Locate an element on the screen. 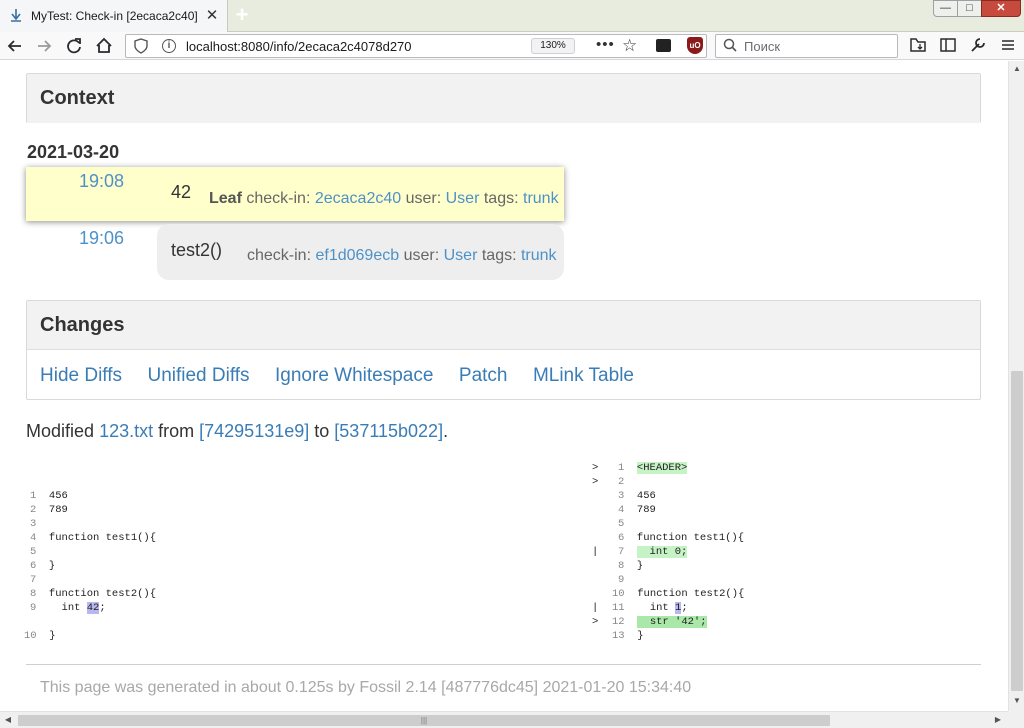 This screenshot has height=728, width=1024. diff-right-line: 4 789 is located at coordinates (637, 510).